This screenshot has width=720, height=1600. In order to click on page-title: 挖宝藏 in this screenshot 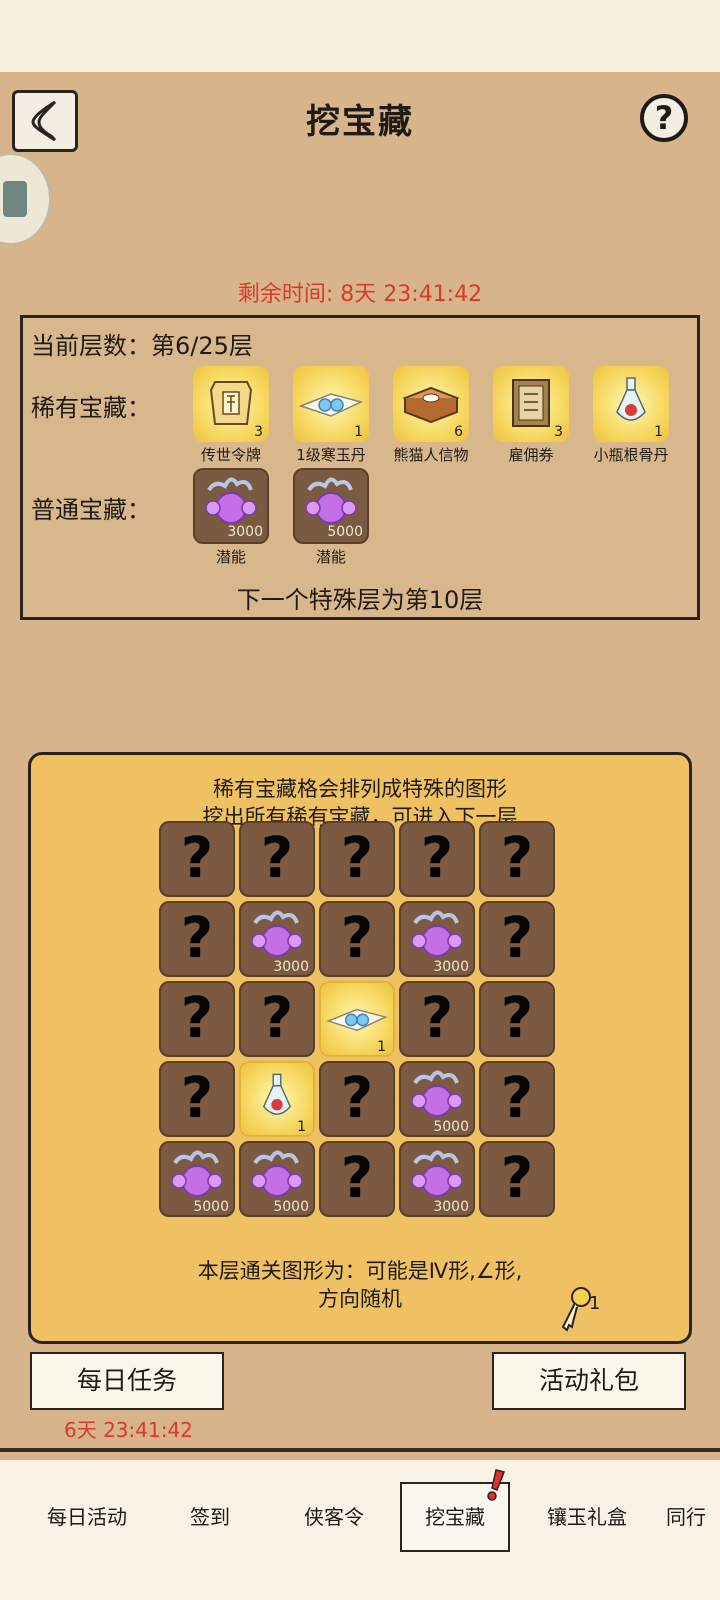, I will do `click(360, 122)`.